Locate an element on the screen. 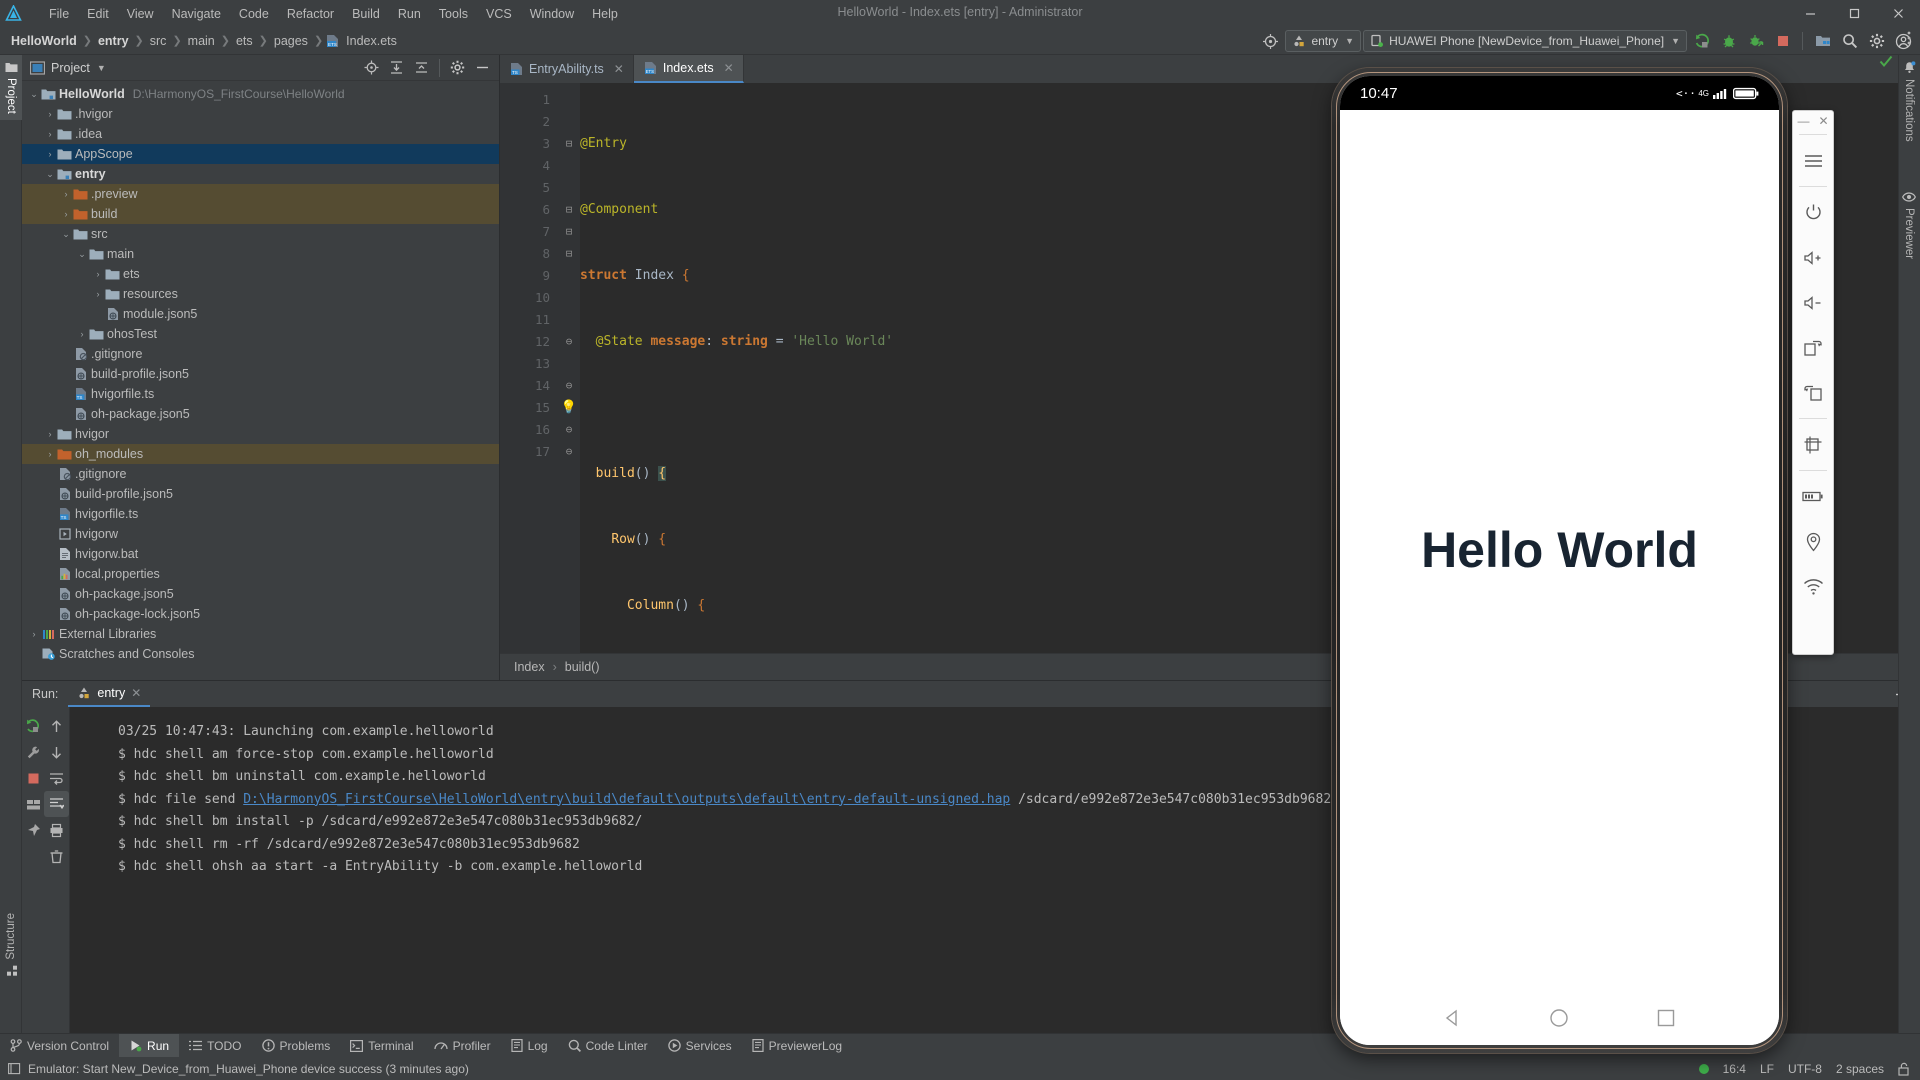 This screenshot has width=1920, height=1080. tree-row-build: › build is located at coordinates (260, 214).